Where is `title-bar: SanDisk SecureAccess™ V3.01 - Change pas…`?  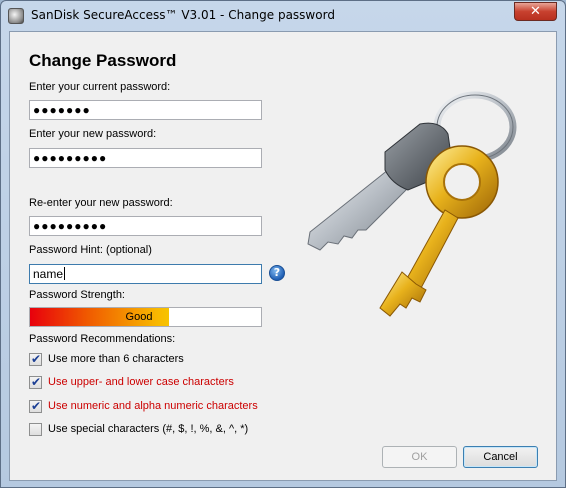 title-bar: SanDisk SecureAccess™ V3.01 - Change pas… is located at coordinates (283, 16).